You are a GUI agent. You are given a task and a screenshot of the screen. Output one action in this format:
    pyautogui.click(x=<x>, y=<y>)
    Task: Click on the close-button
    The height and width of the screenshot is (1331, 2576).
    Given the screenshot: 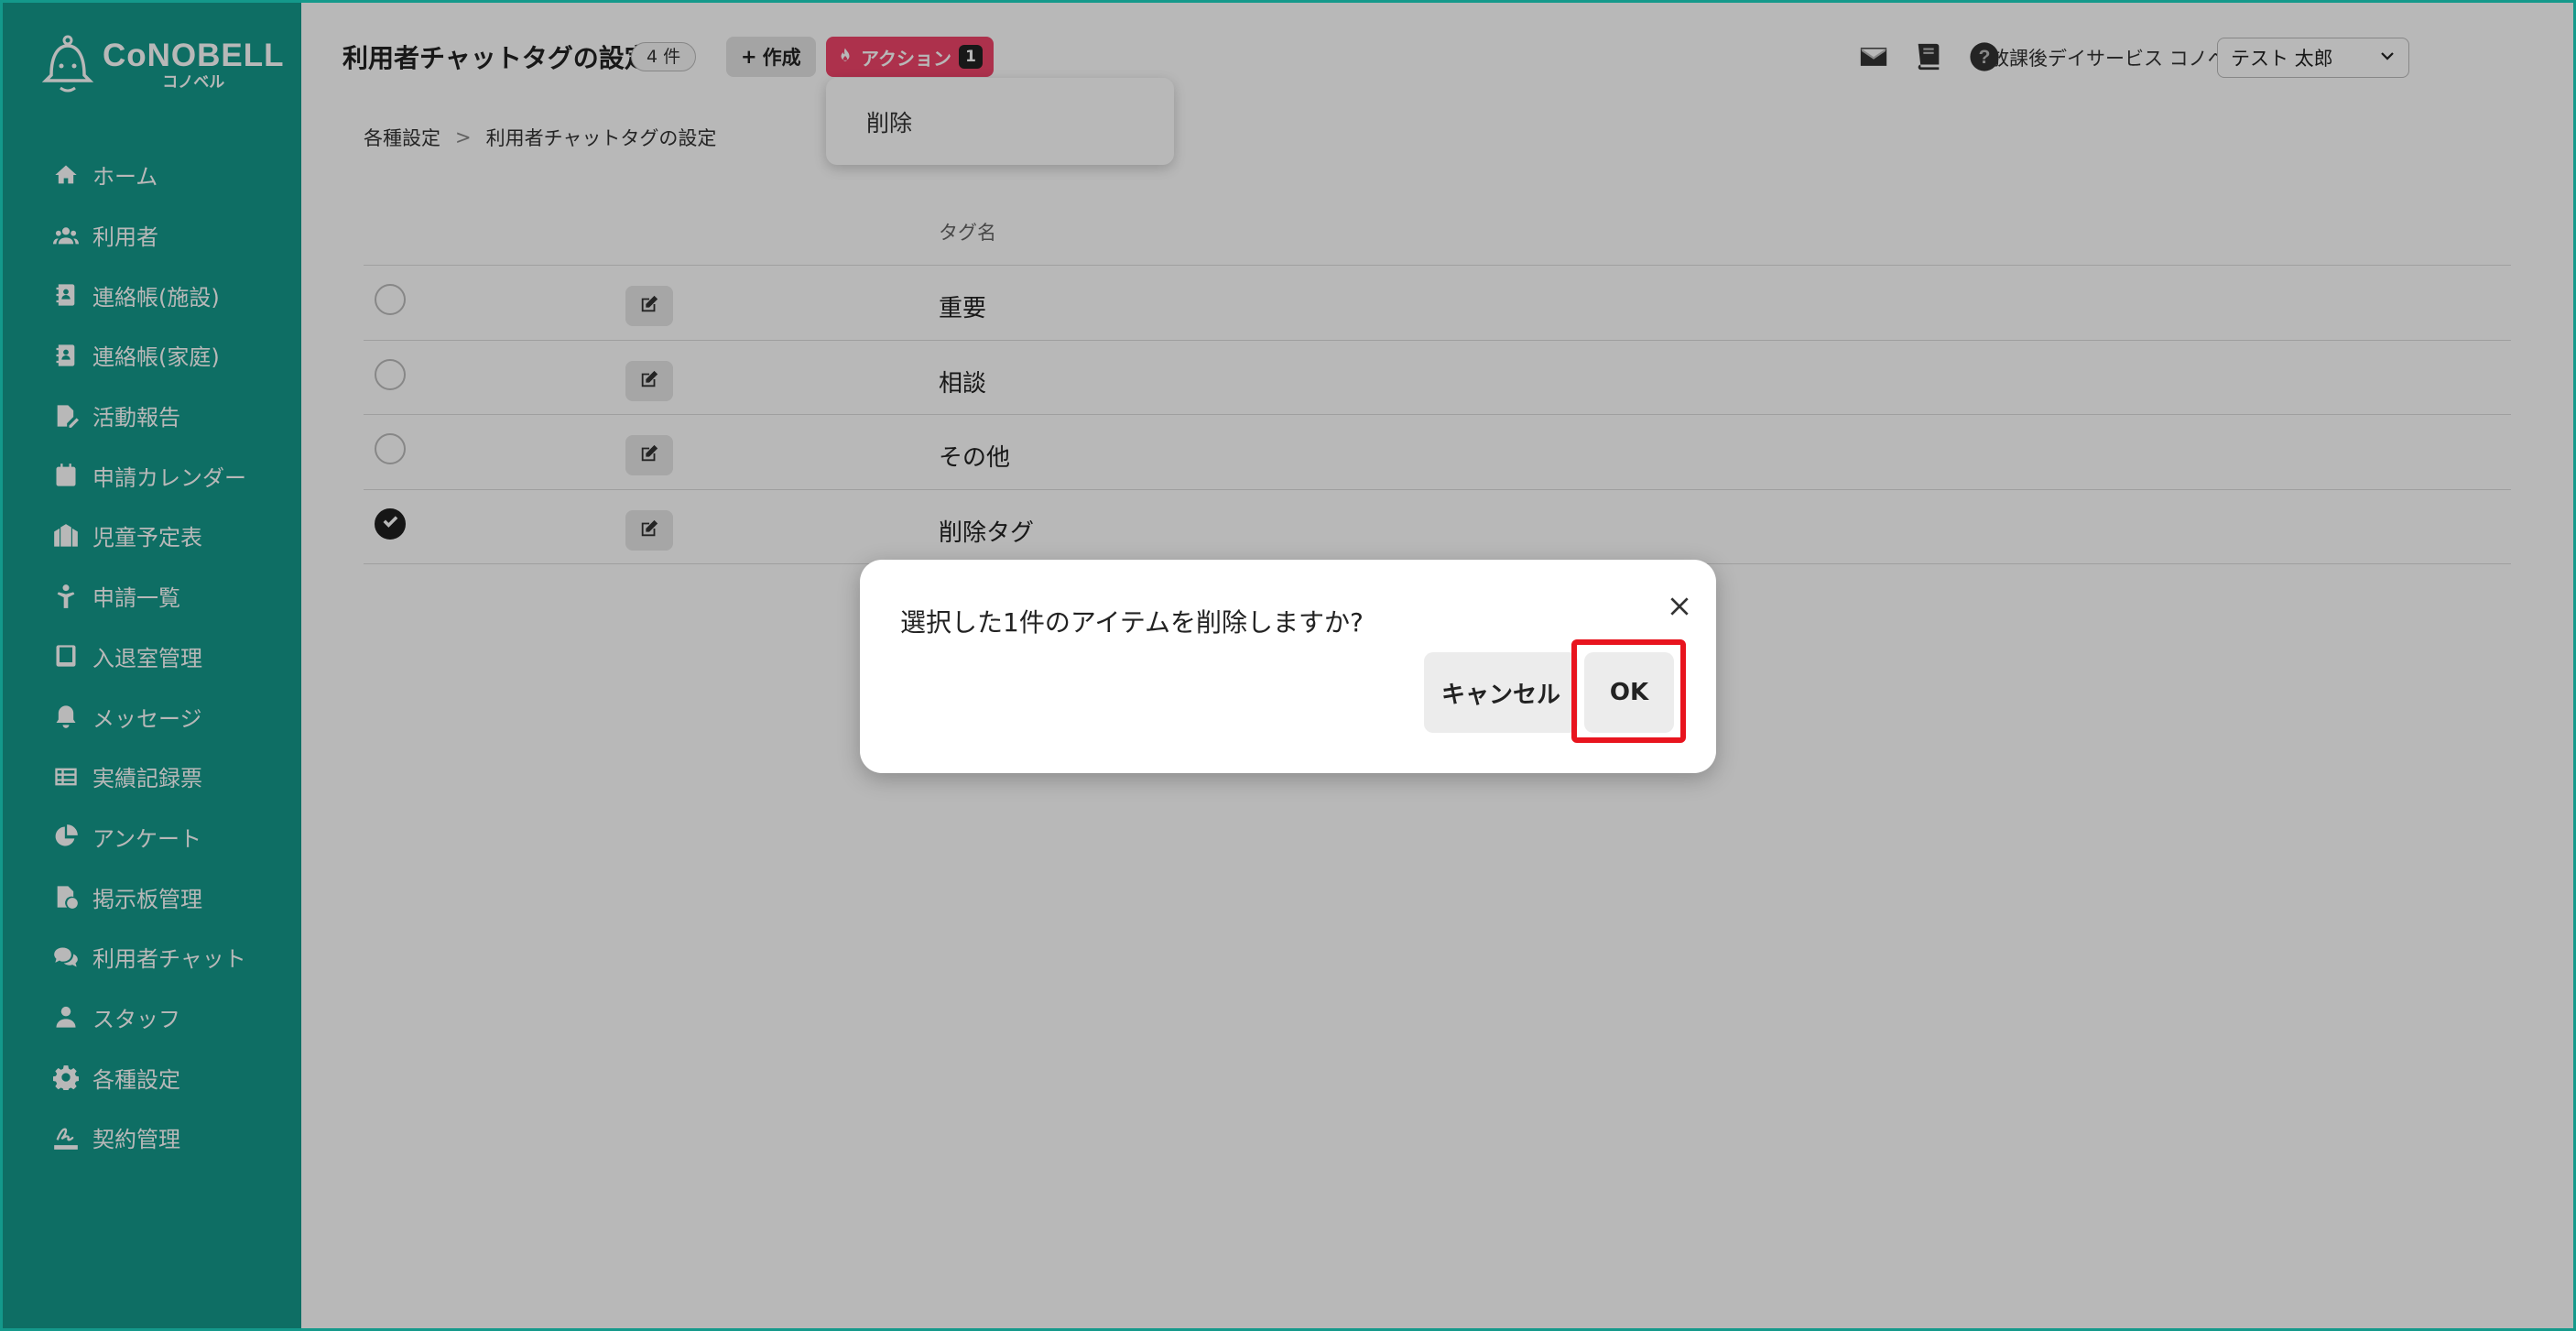 What is the action you would take?
    pyautogui.click(x=1679, y=609)
    